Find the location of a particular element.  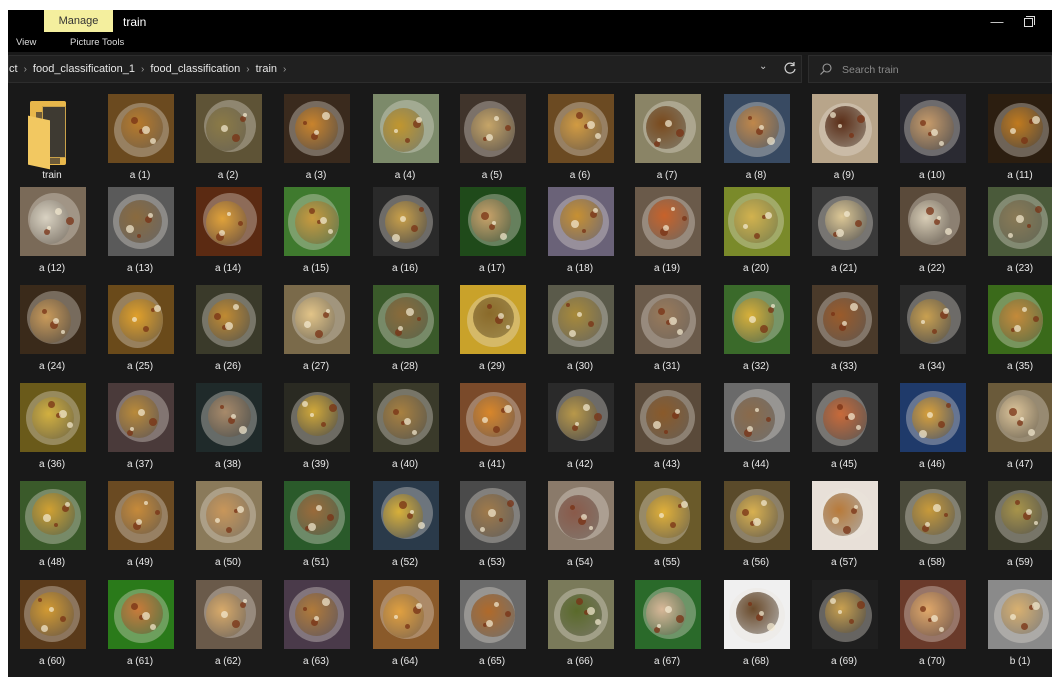

image-file-item: a (20) is located at coordinates (756, 230).